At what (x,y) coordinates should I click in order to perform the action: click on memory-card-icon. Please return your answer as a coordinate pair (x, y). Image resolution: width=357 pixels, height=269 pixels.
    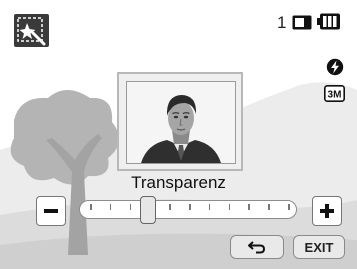
    Looking at the image, I should click on (302, 25).